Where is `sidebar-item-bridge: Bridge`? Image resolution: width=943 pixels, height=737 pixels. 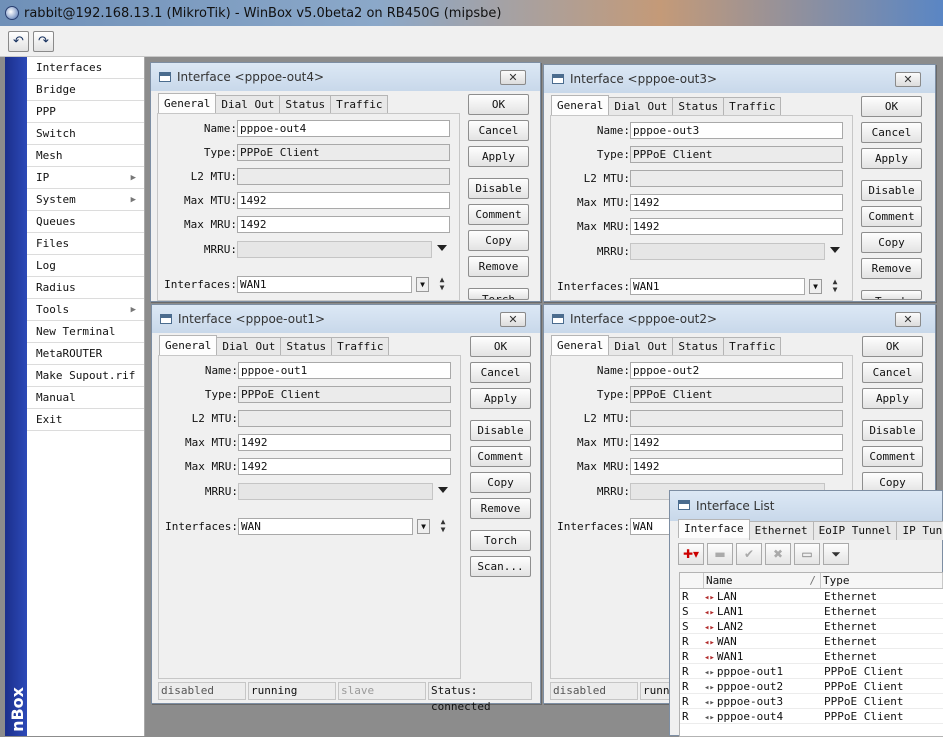 sidebar-item-bridge: Bridge is located at coordinates (85, 90).